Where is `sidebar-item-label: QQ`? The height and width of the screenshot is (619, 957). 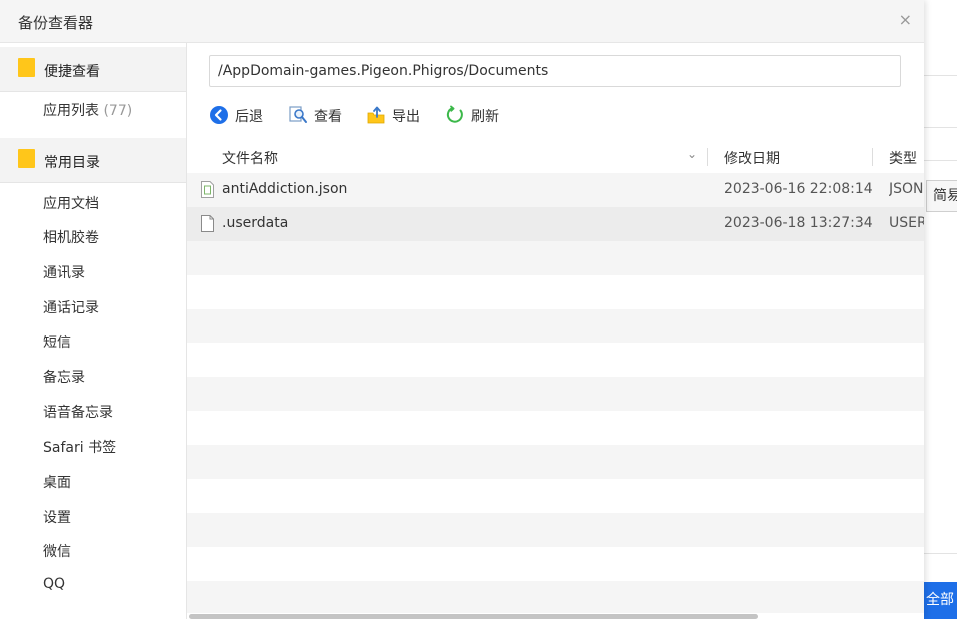 sidebar-item-label: QQ is located at coordinates (54, 584).